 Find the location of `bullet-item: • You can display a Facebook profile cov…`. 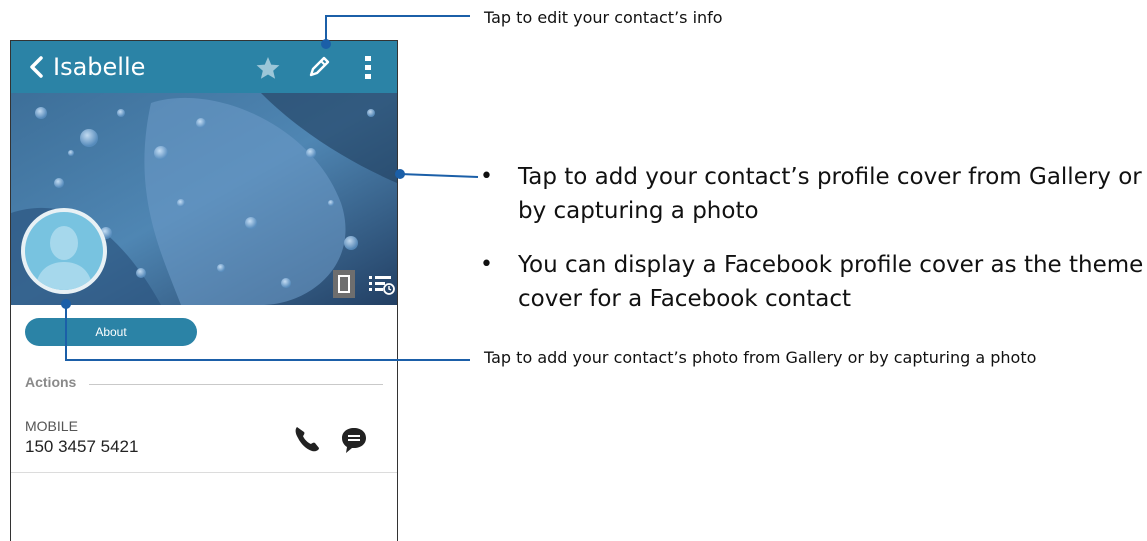

bullet-item: • You can display a Facebook profile cov… is located at coordinates (808, 282).